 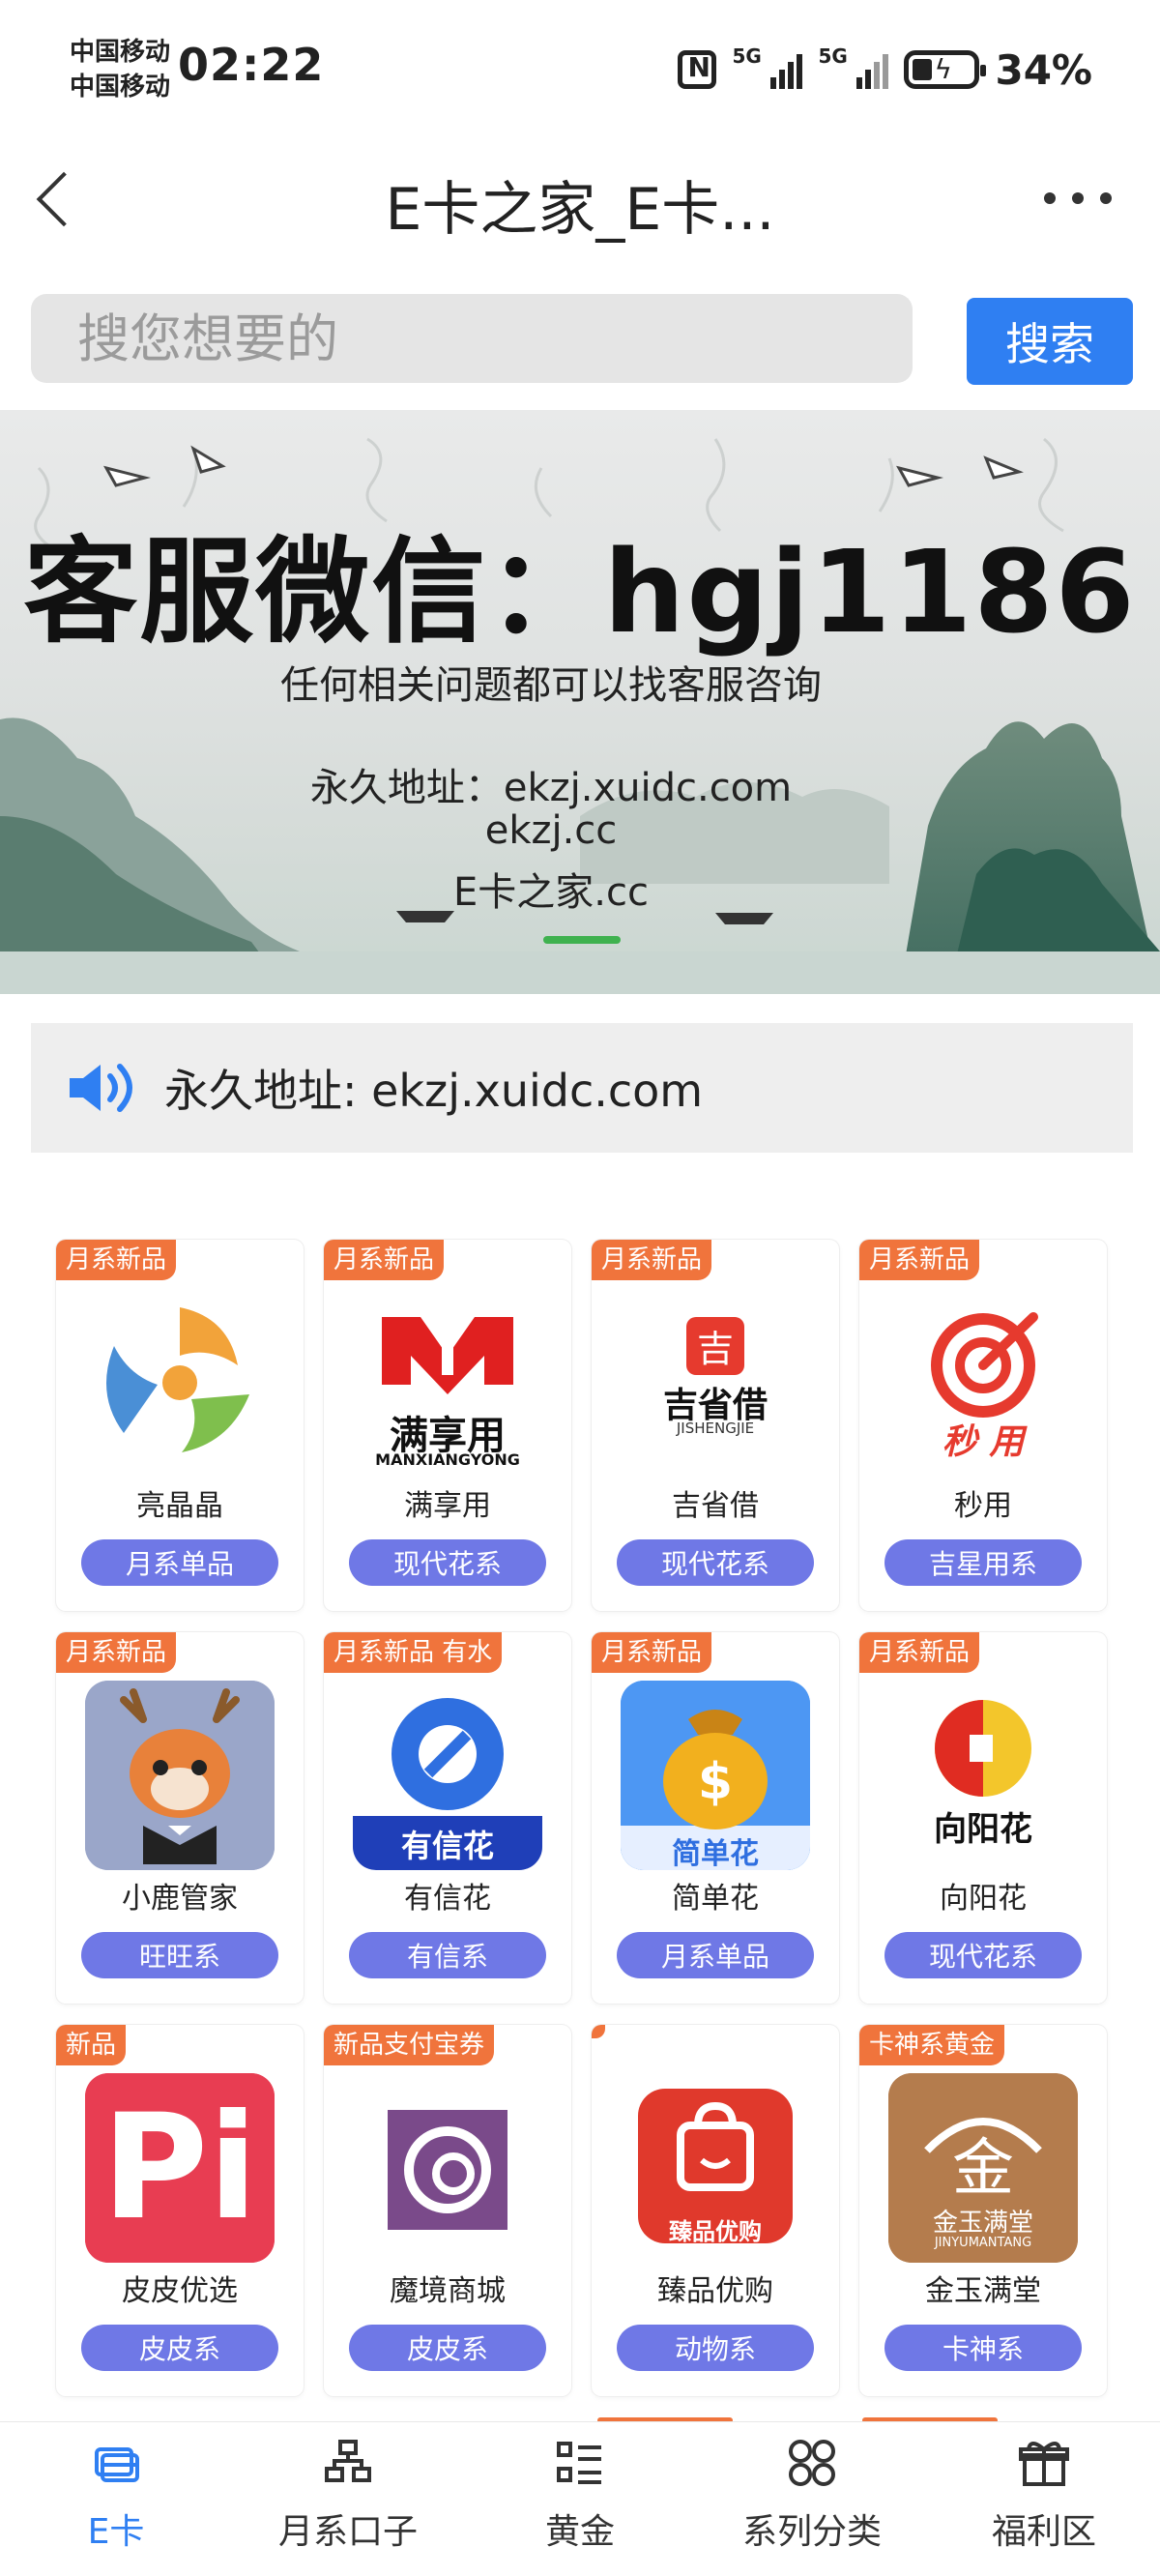 I want to click on hierarchy-icon, so click(x=348, y=2463).